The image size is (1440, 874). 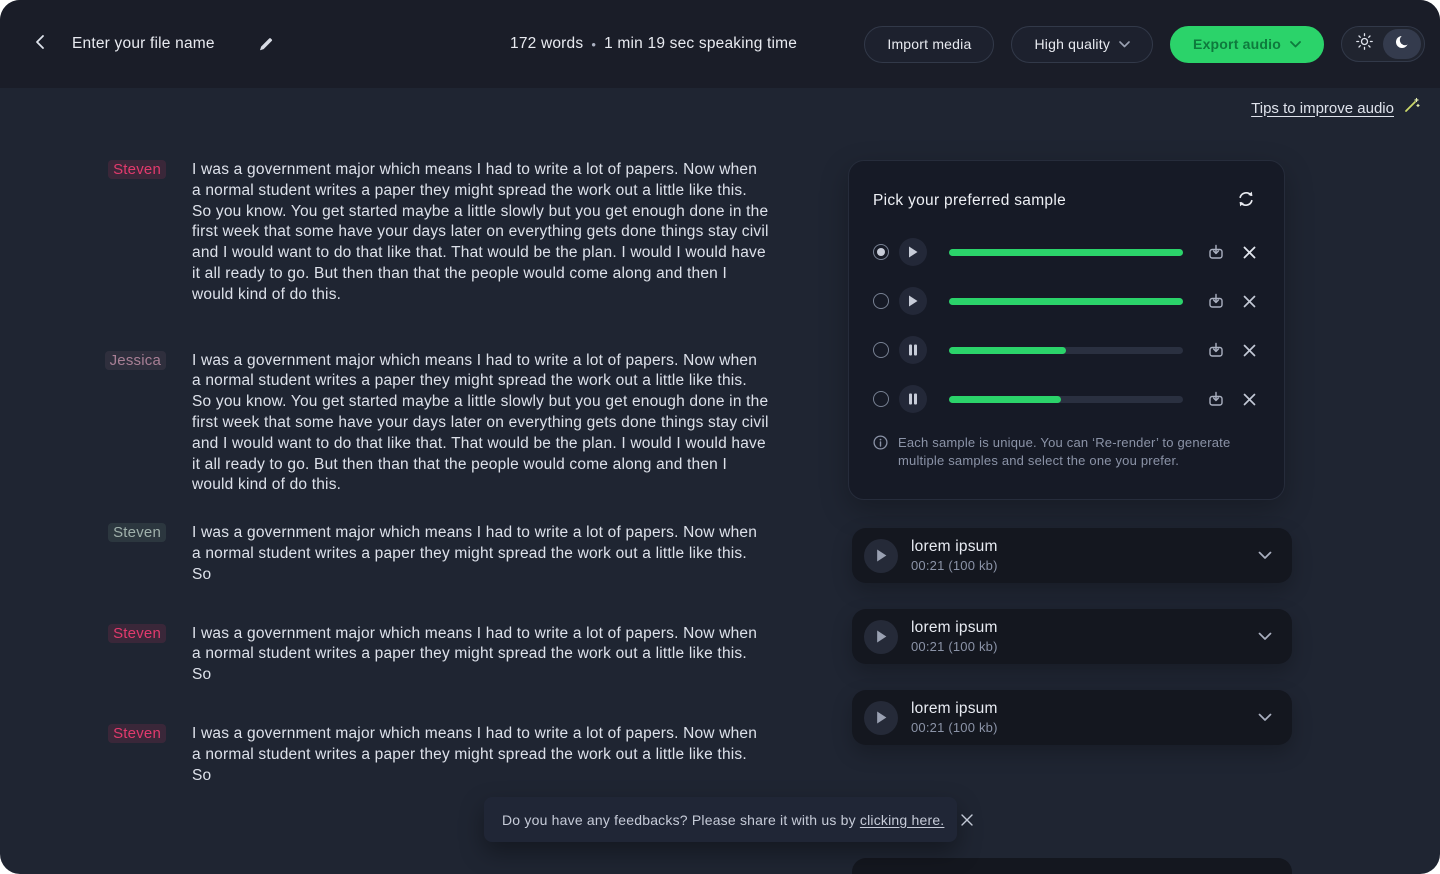 I want to click on dark-mode-segment, so click(x=1402, y=44).